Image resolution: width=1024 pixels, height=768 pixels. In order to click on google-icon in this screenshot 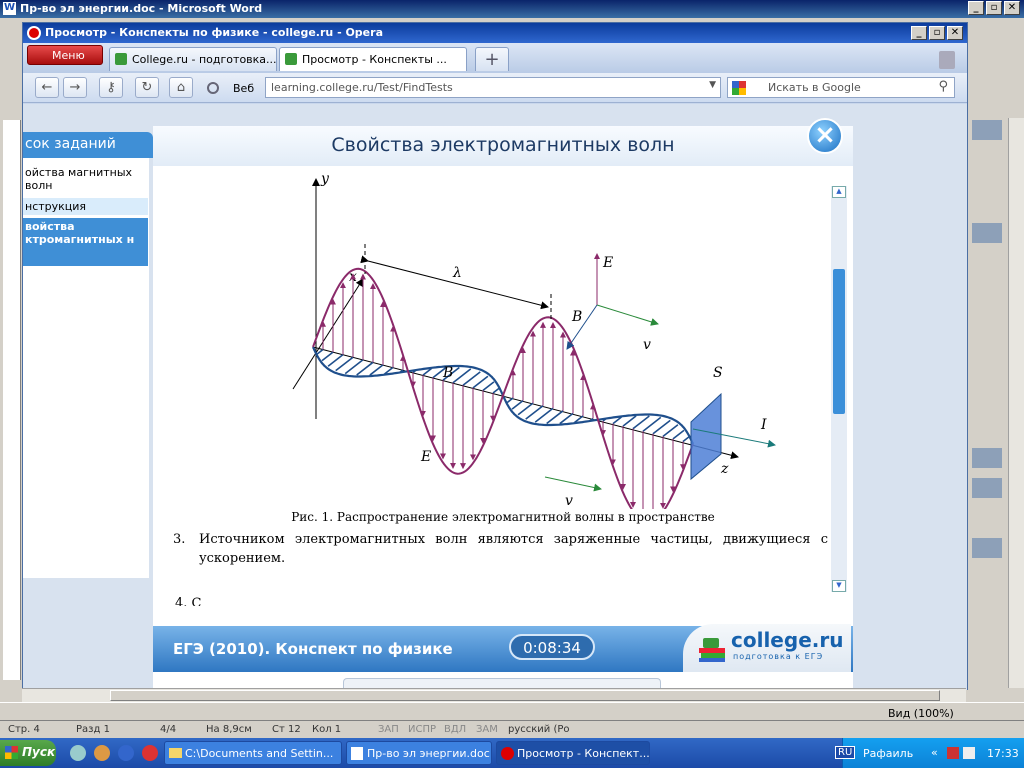, I will do `click(739, 88)`.